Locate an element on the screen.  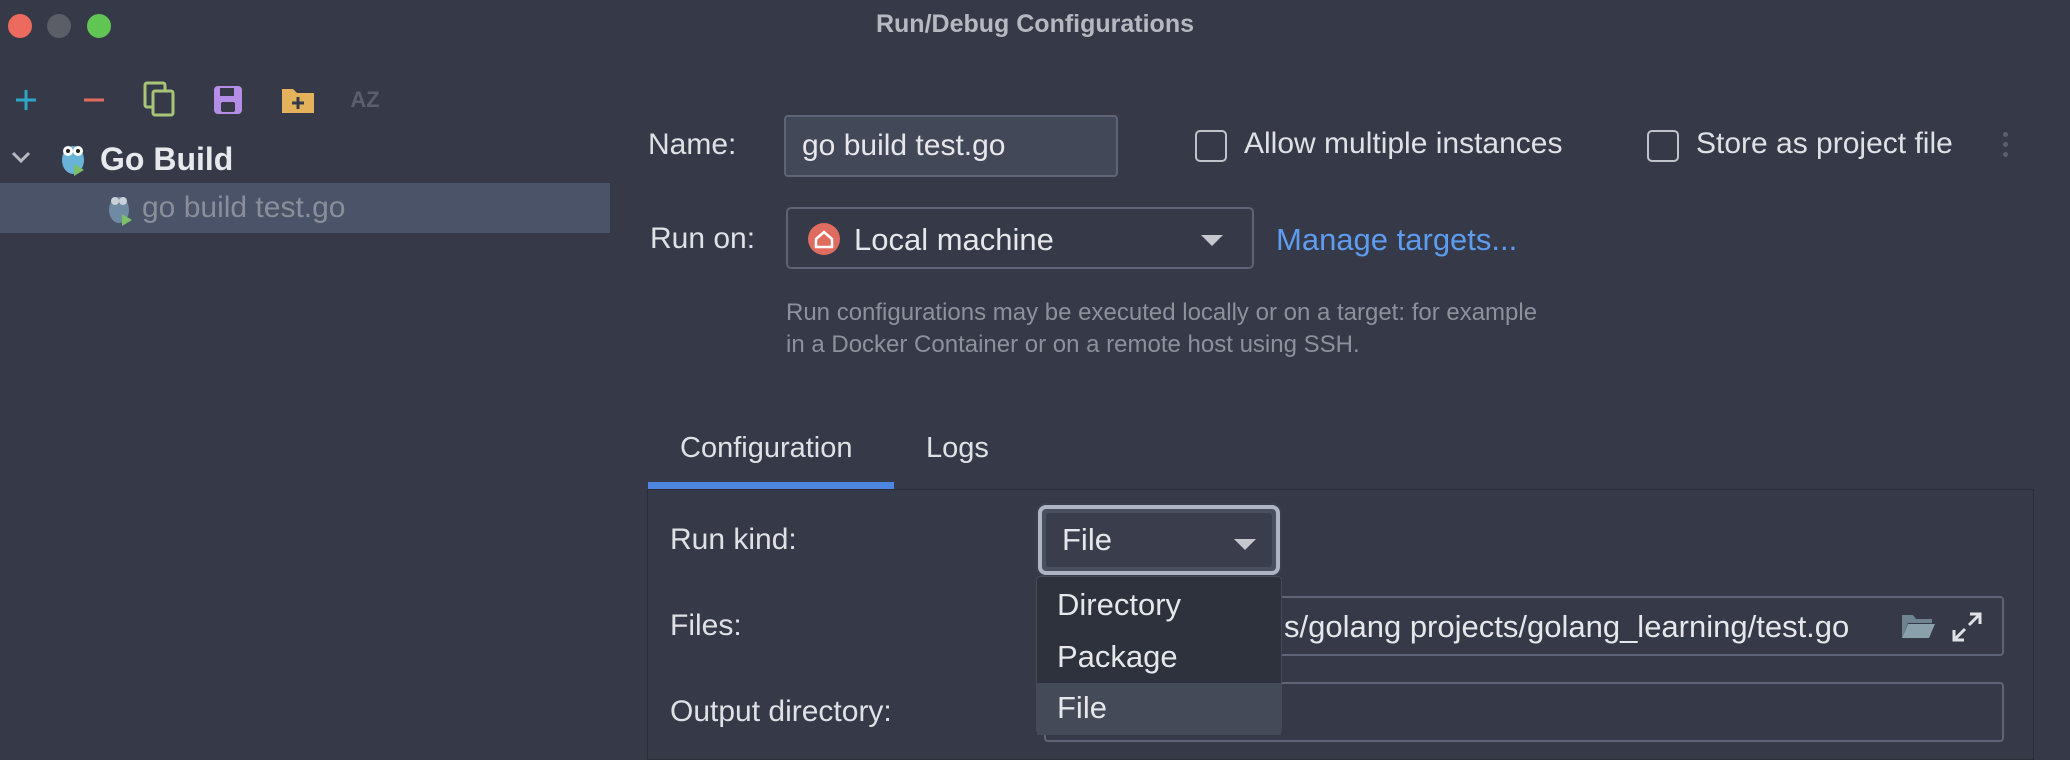
run-kind-option-directory: Directory is located at coordinates (1159, 606).